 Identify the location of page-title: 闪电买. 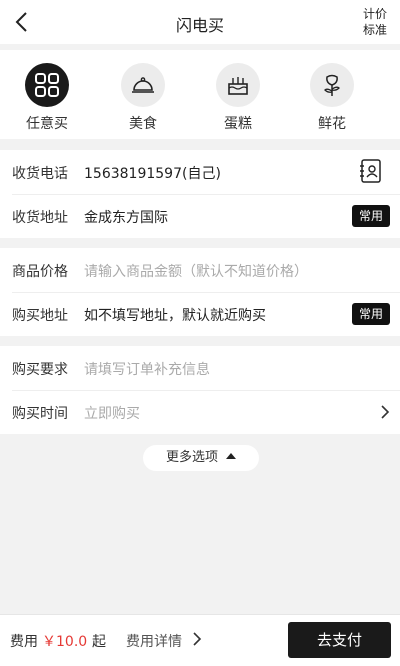
(199, 25).